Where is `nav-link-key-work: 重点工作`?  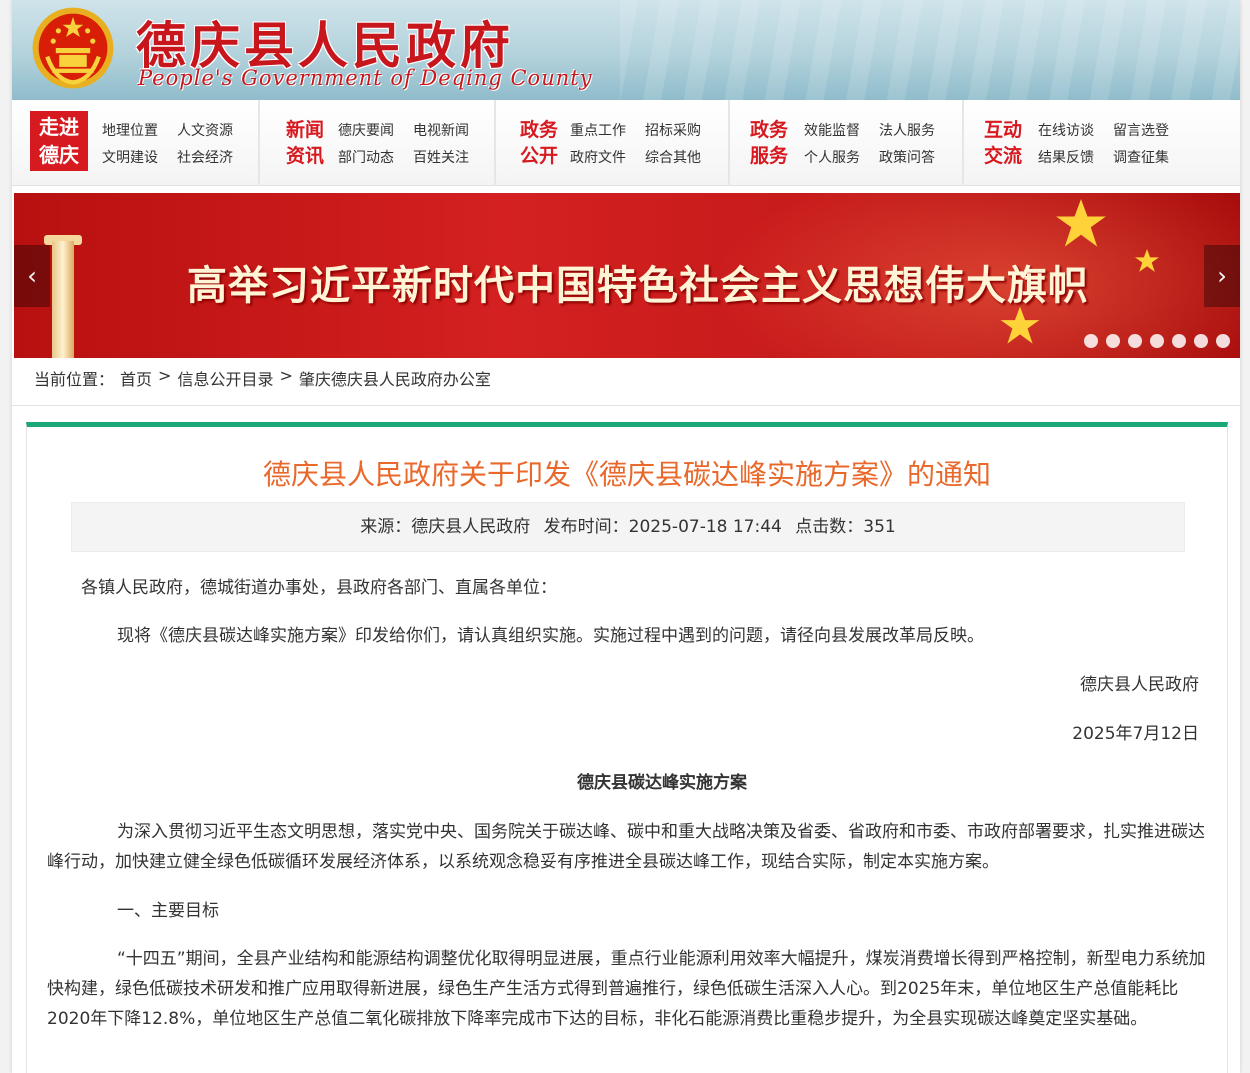
nav-link-key-work: 重点工作 is located at coordinates (598, 130).